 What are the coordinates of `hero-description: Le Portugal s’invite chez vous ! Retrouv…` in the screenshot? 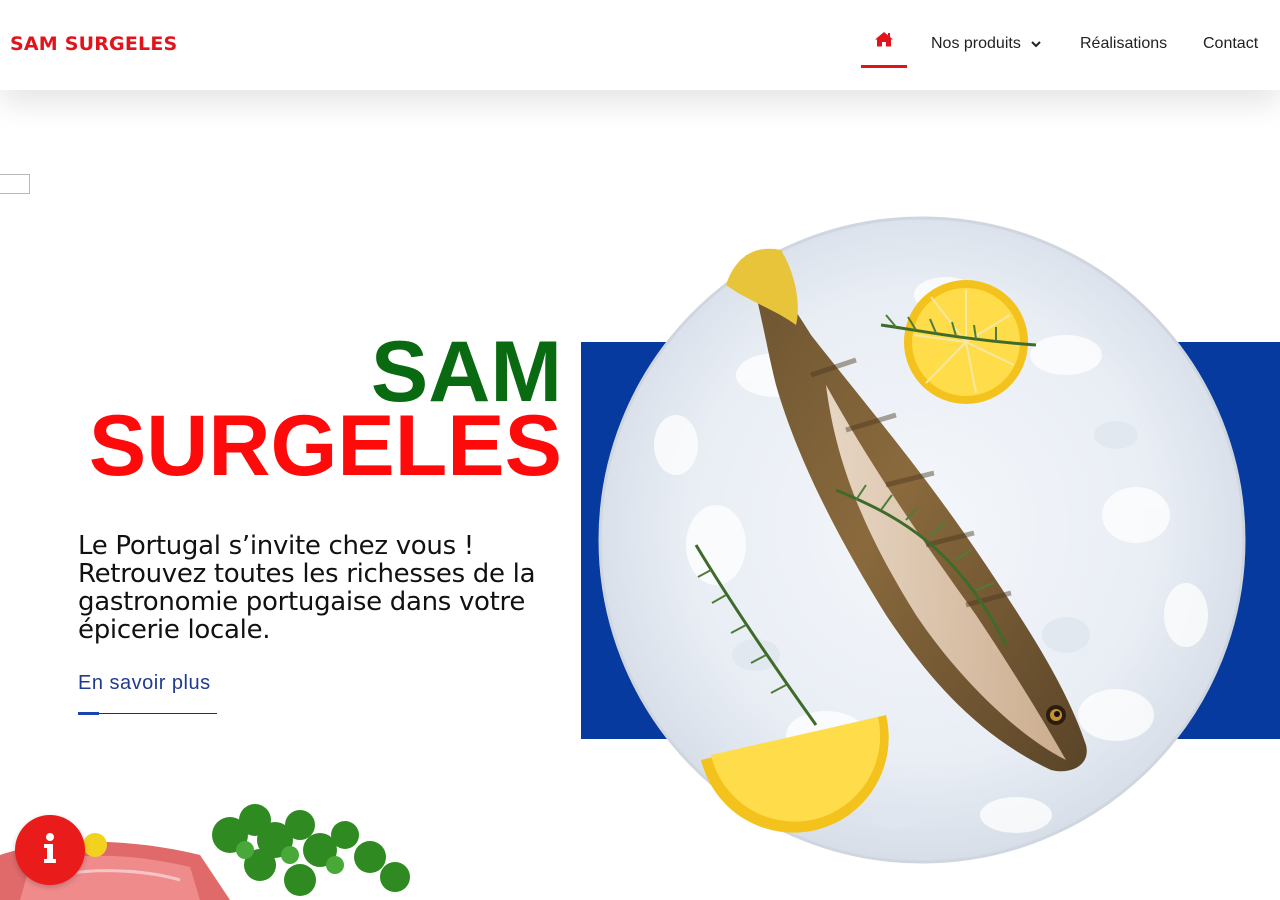 It's located at (307, 588).